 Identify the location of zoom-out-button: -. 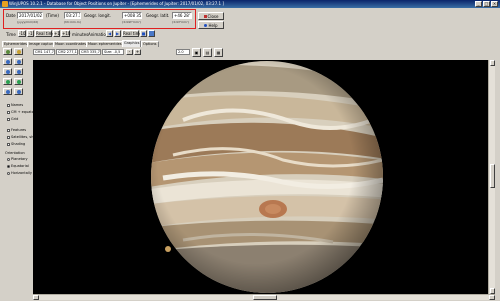
(129, 52).